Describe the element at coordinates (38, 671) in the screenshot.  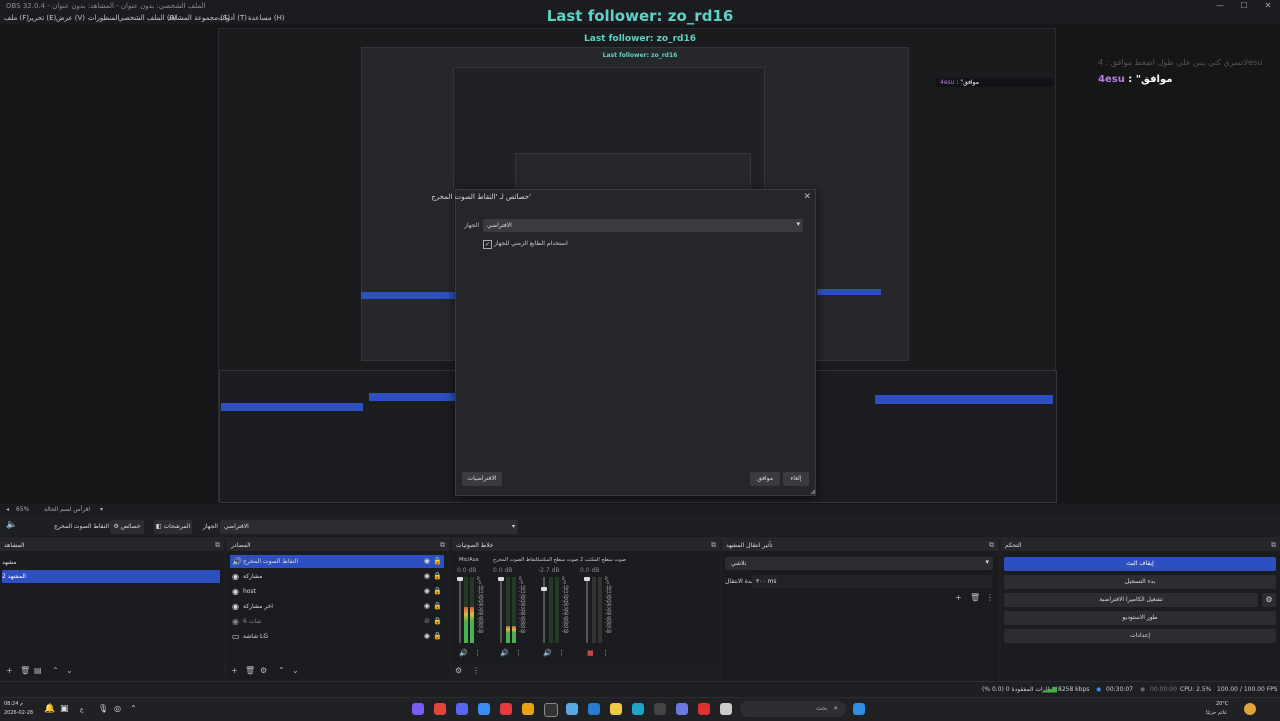
I see `scene-filters-icon: ▤` at that location.